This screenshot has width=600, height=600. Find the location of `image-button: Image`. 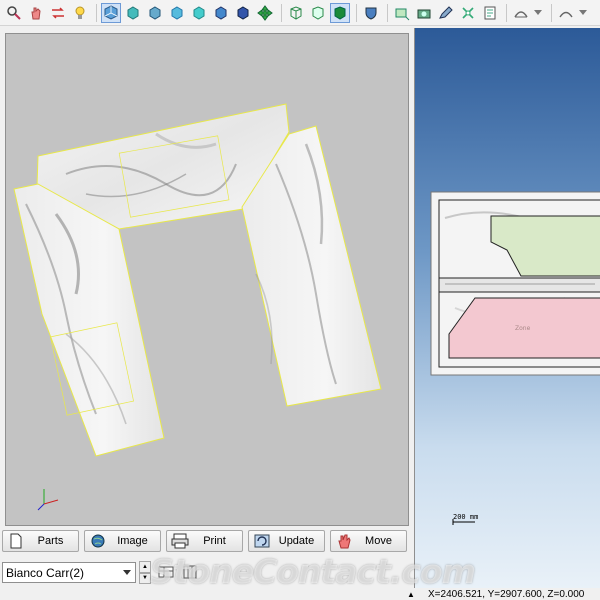

image-button: Image is located at coordinates (122, 541).